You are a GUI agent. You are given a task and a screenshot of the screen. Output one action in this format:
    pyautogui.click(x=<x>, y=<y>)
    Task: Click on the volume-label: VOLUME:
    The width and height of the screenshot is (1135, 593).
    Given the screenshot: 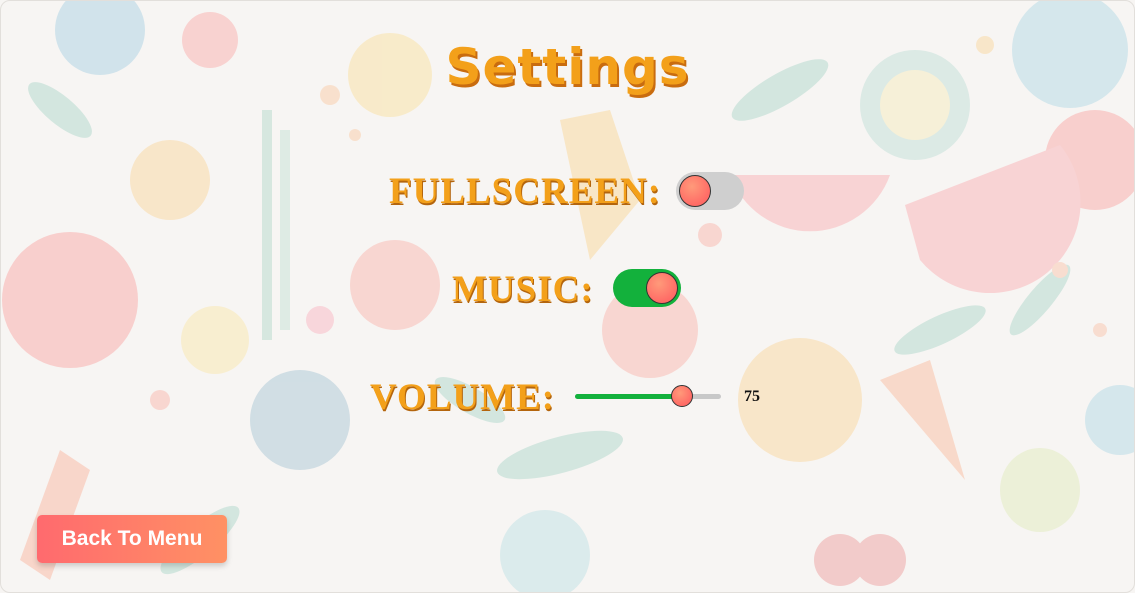 What is the action you would take?
    pyautogui.click(x=463, y=397)
    